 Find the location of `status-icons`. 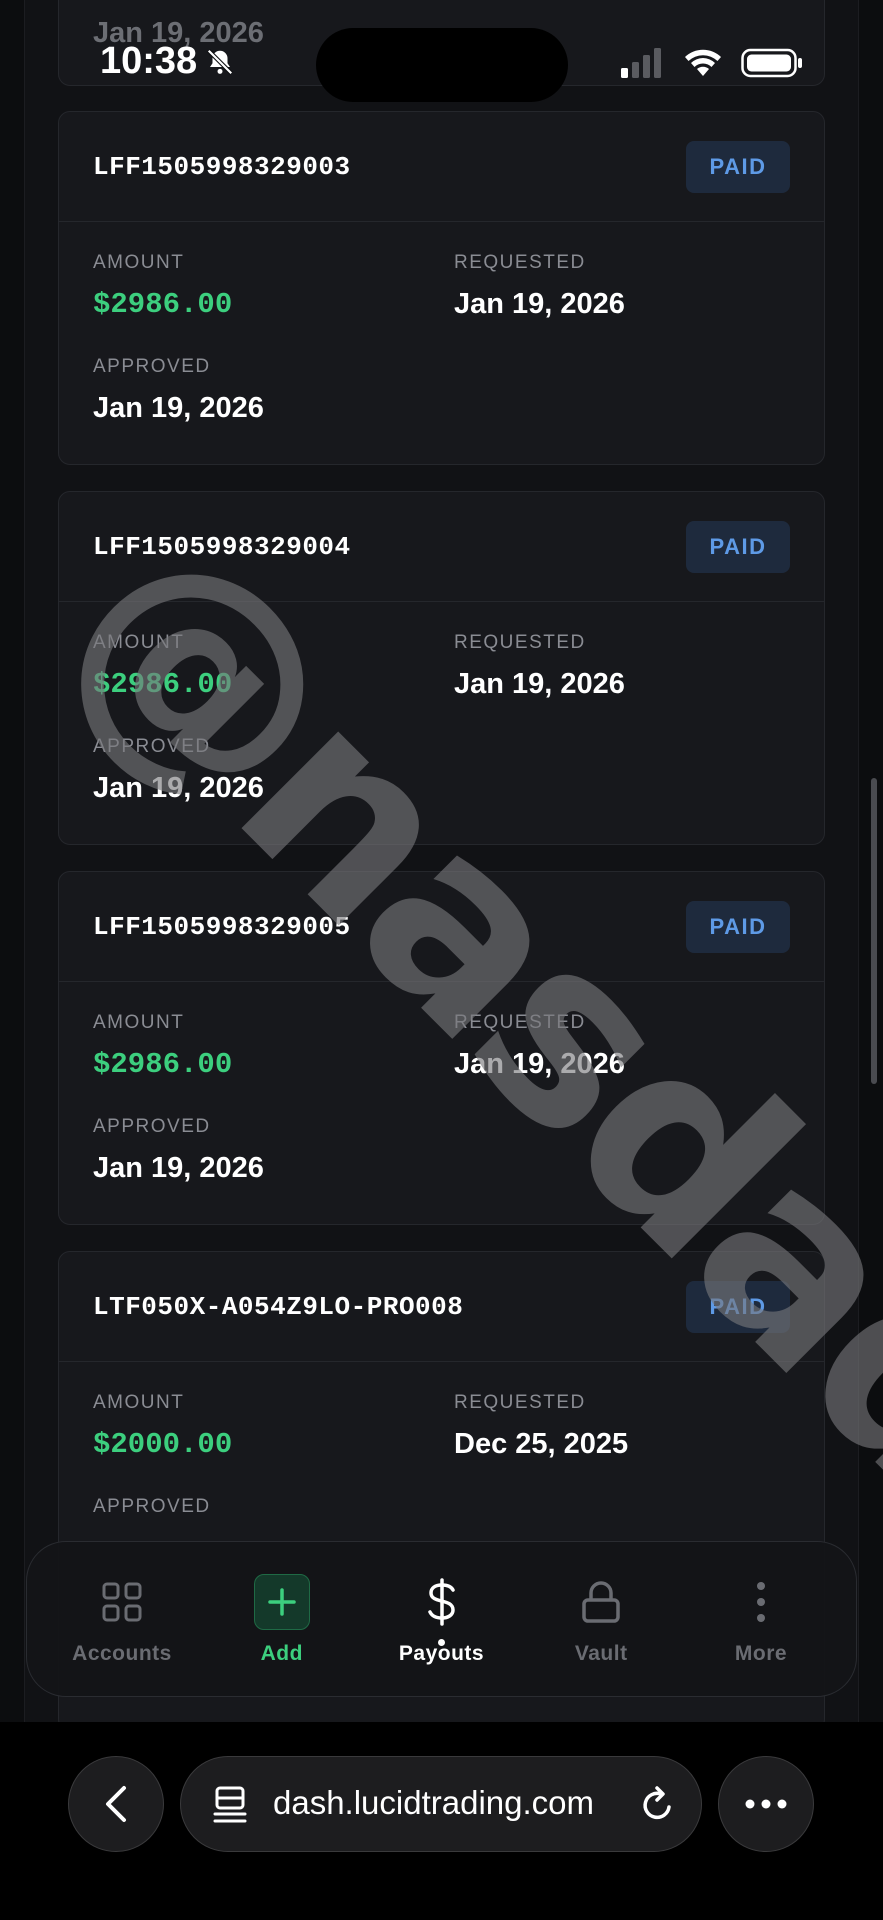

status-icons is located at coordinates (712, 63).